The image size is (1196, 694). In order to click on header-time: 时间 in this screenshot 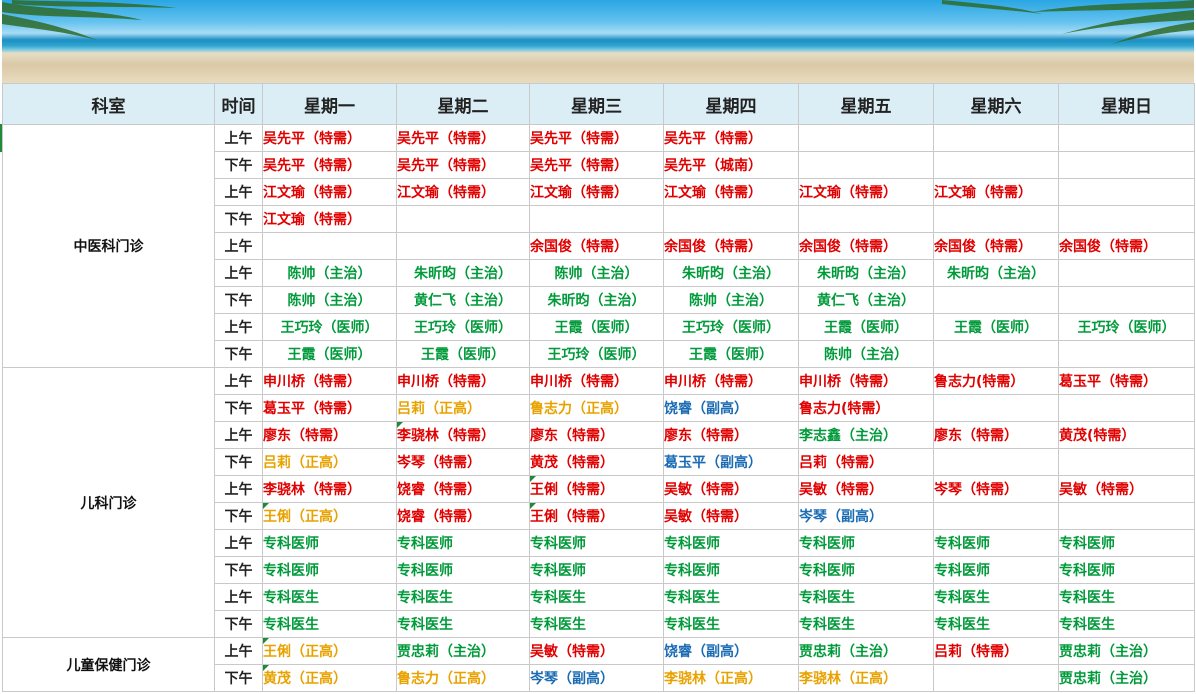, I will do `click(238, 104)`.